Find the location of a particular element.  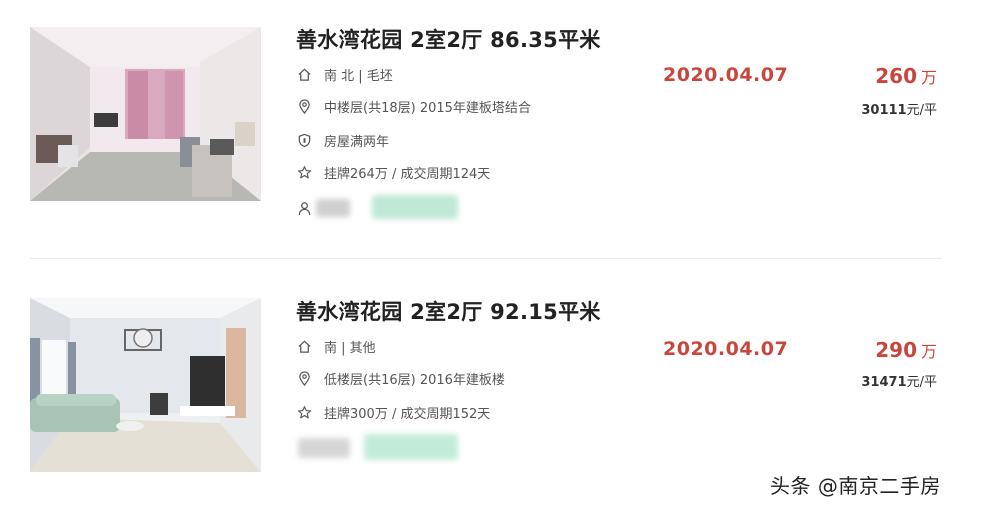

total-price: 260 万 is located at coordinates (906, 76).